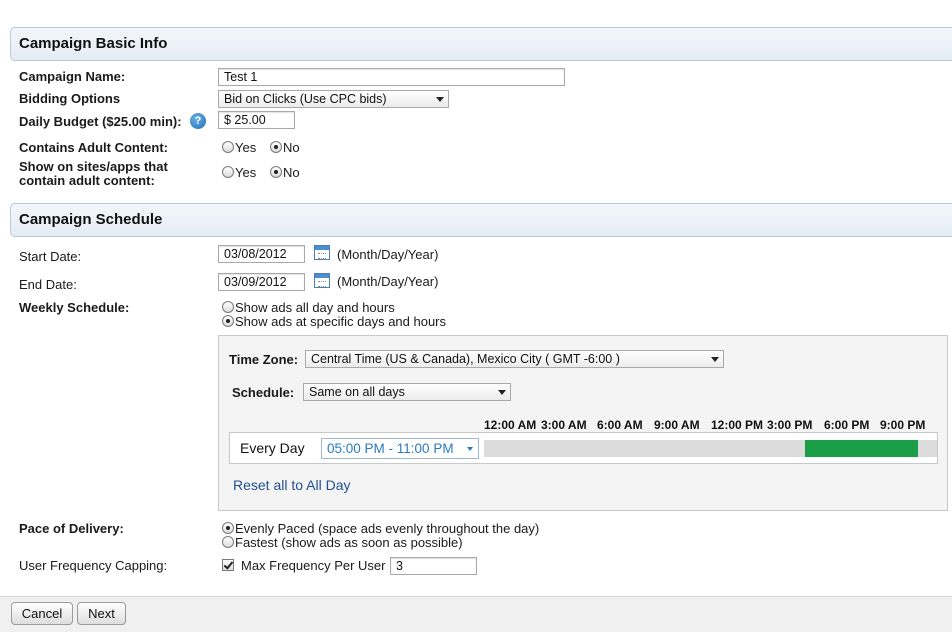  I want to click on weekly-all-day-label: Show ads all day and hours, so click(315, 307).